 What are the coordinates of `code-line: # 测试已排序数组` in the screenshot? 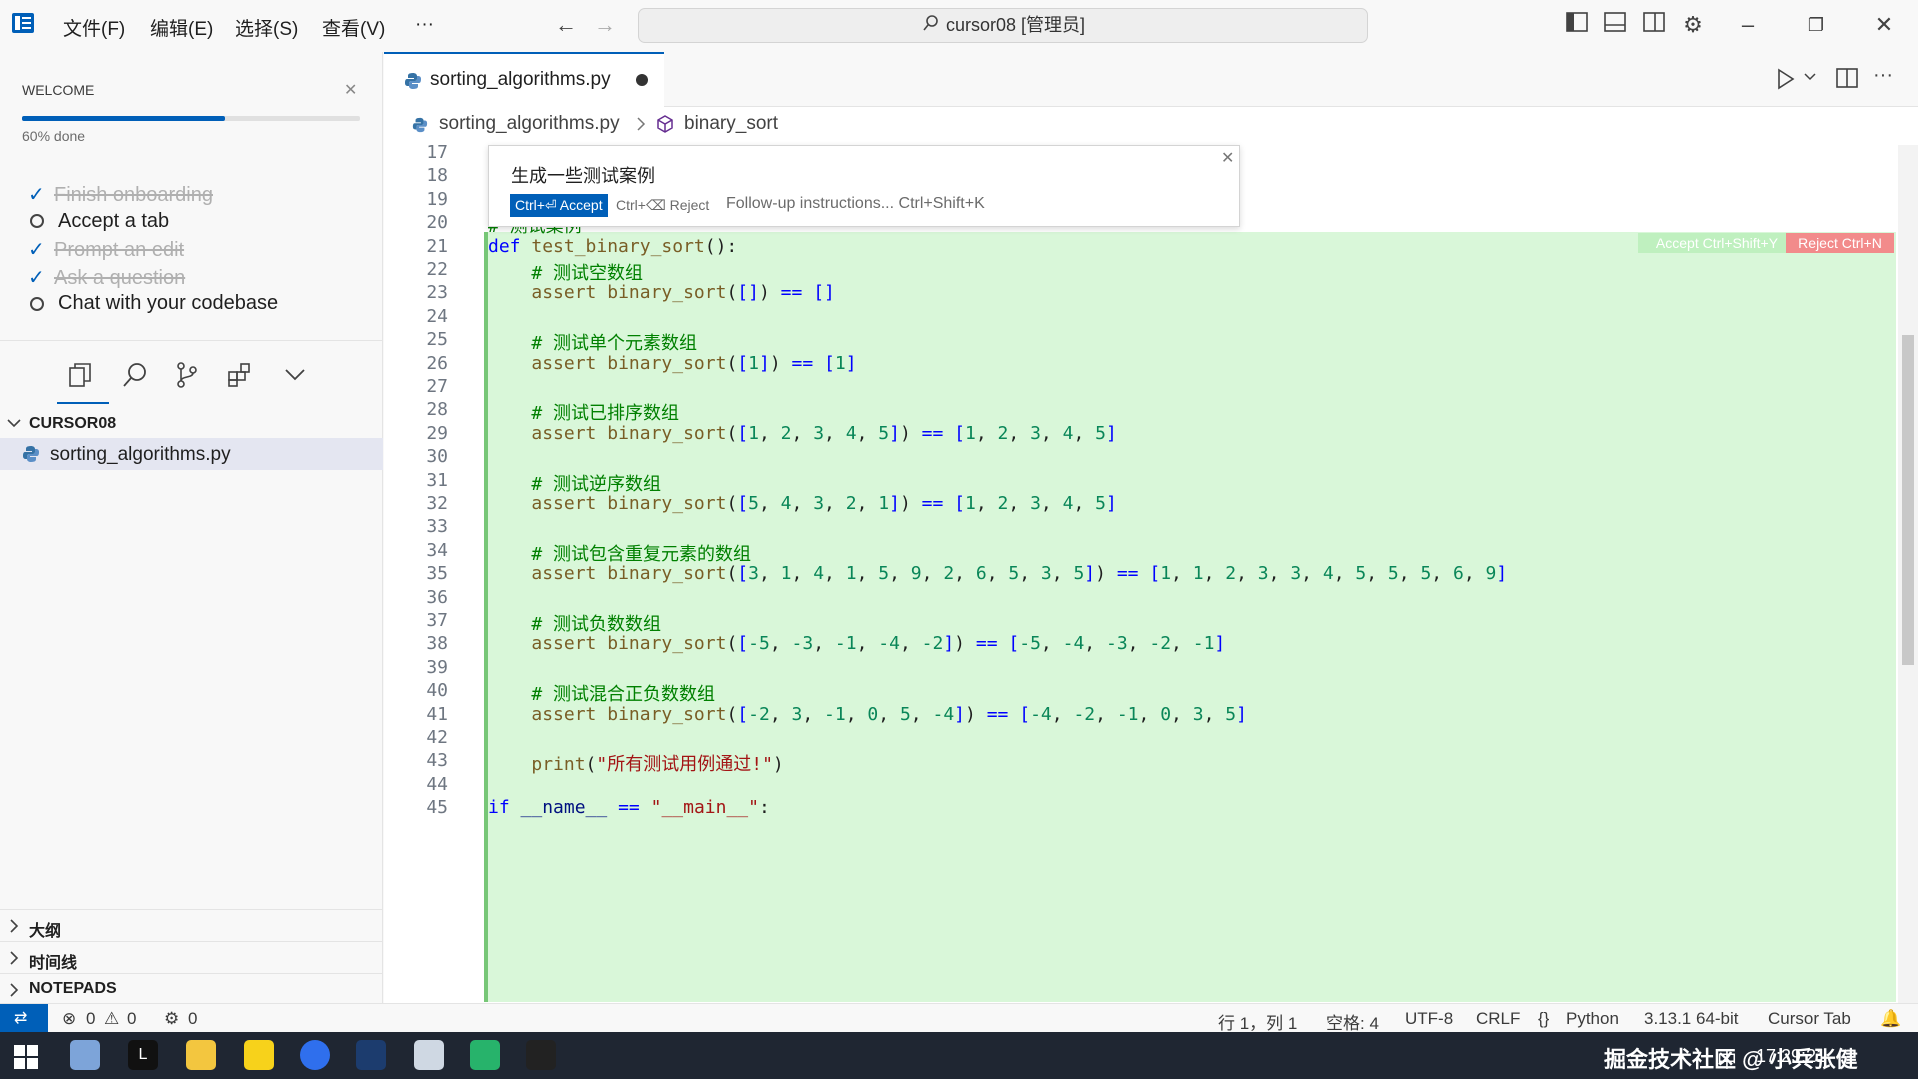 It's located at (583, 412).